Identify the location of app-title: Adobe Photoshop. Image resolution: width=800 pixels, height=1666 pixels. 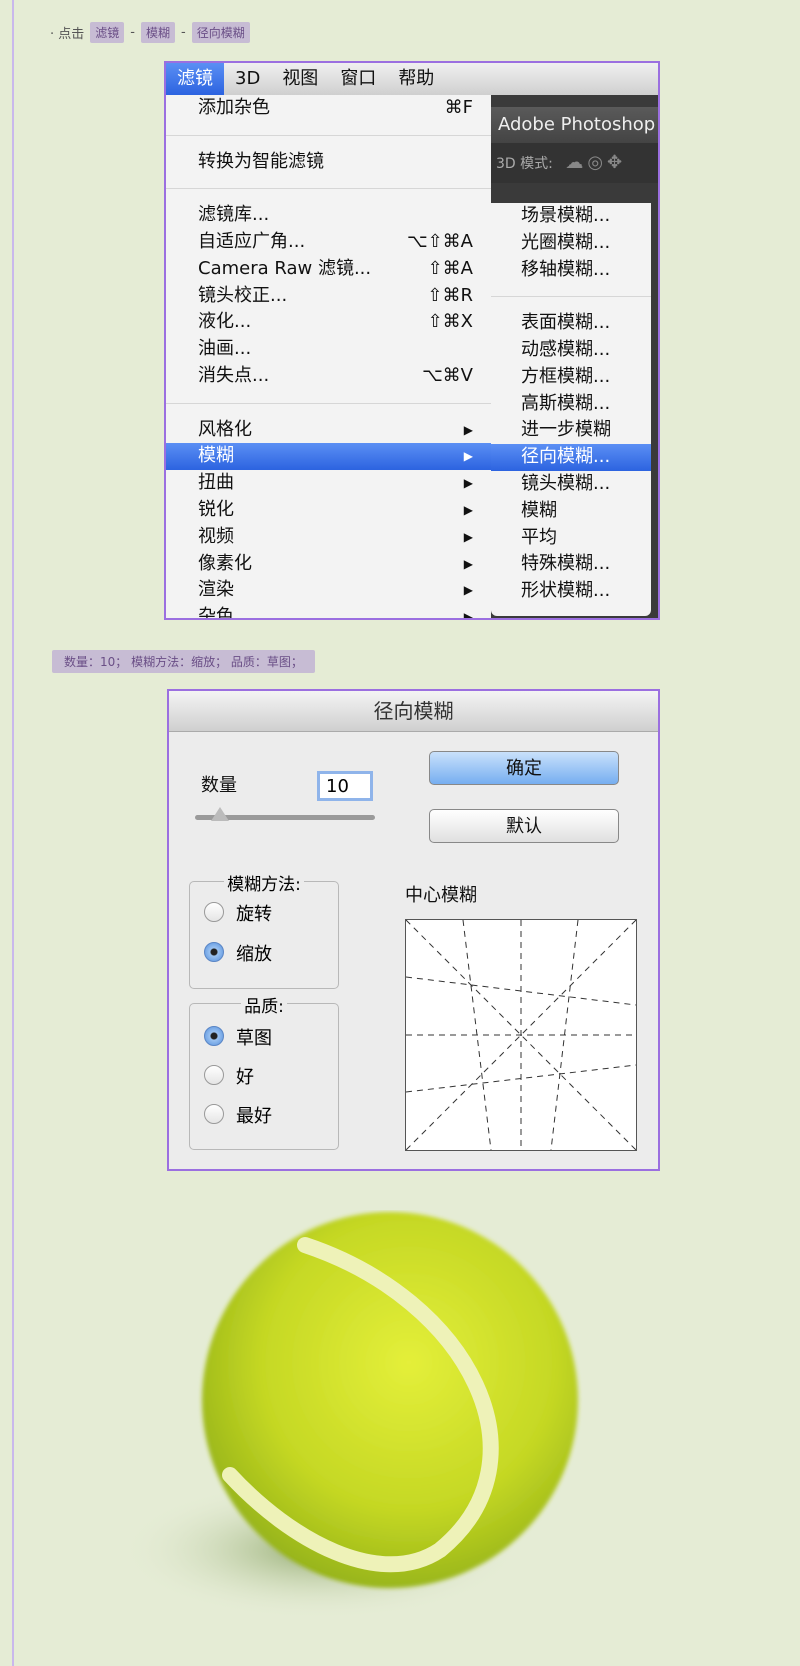
(572, 125).